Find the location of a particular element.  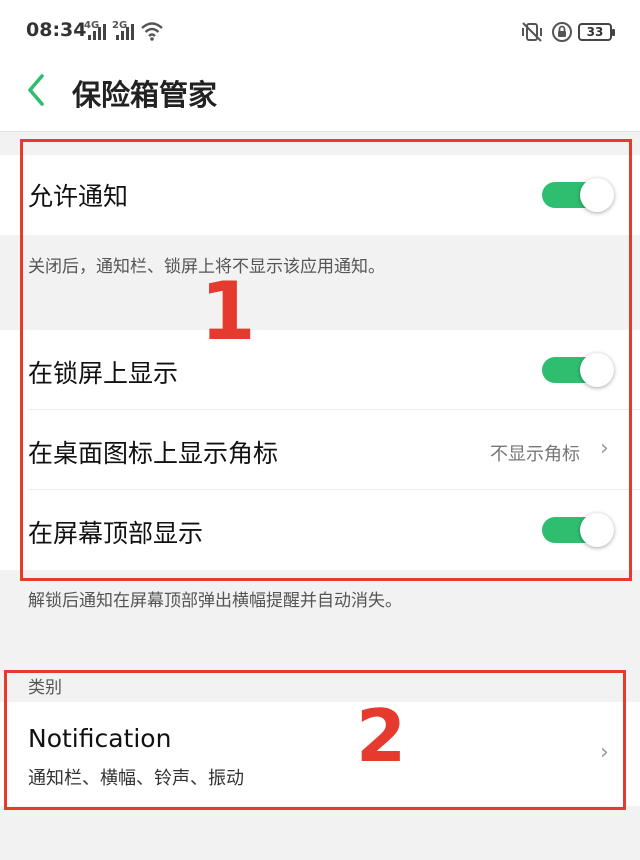

top-display-hint: 解锁后通知在屏幕顶部弹出横幅提醒并自动消失。 is located at coordinates (215, 601).